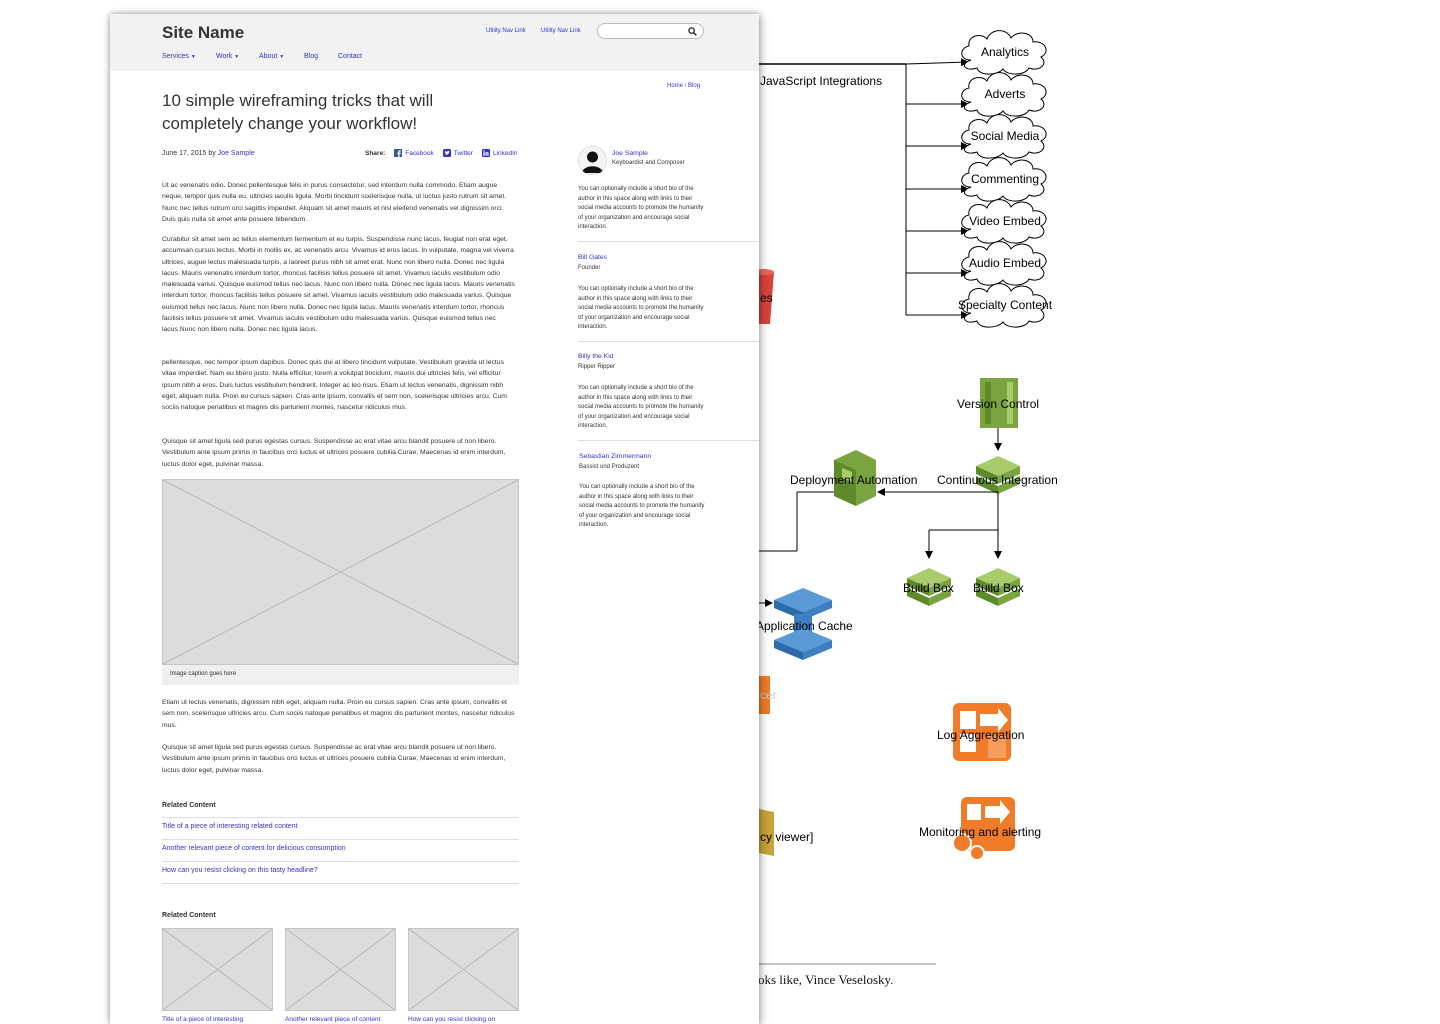 This screenshot has width=1440, height=1024. Describe the element at coordinates (485, 153) in the screenshot. I see `linkedin-icon` at that location.